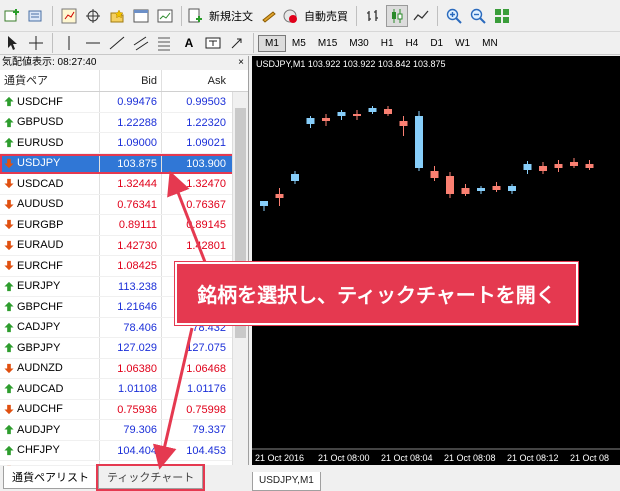  What do you see at coordinates (124, 102) in the screenshot?
I see `market-watch-row: USDCHF 0.99476 0.99503` at bounding box center [124, 102].